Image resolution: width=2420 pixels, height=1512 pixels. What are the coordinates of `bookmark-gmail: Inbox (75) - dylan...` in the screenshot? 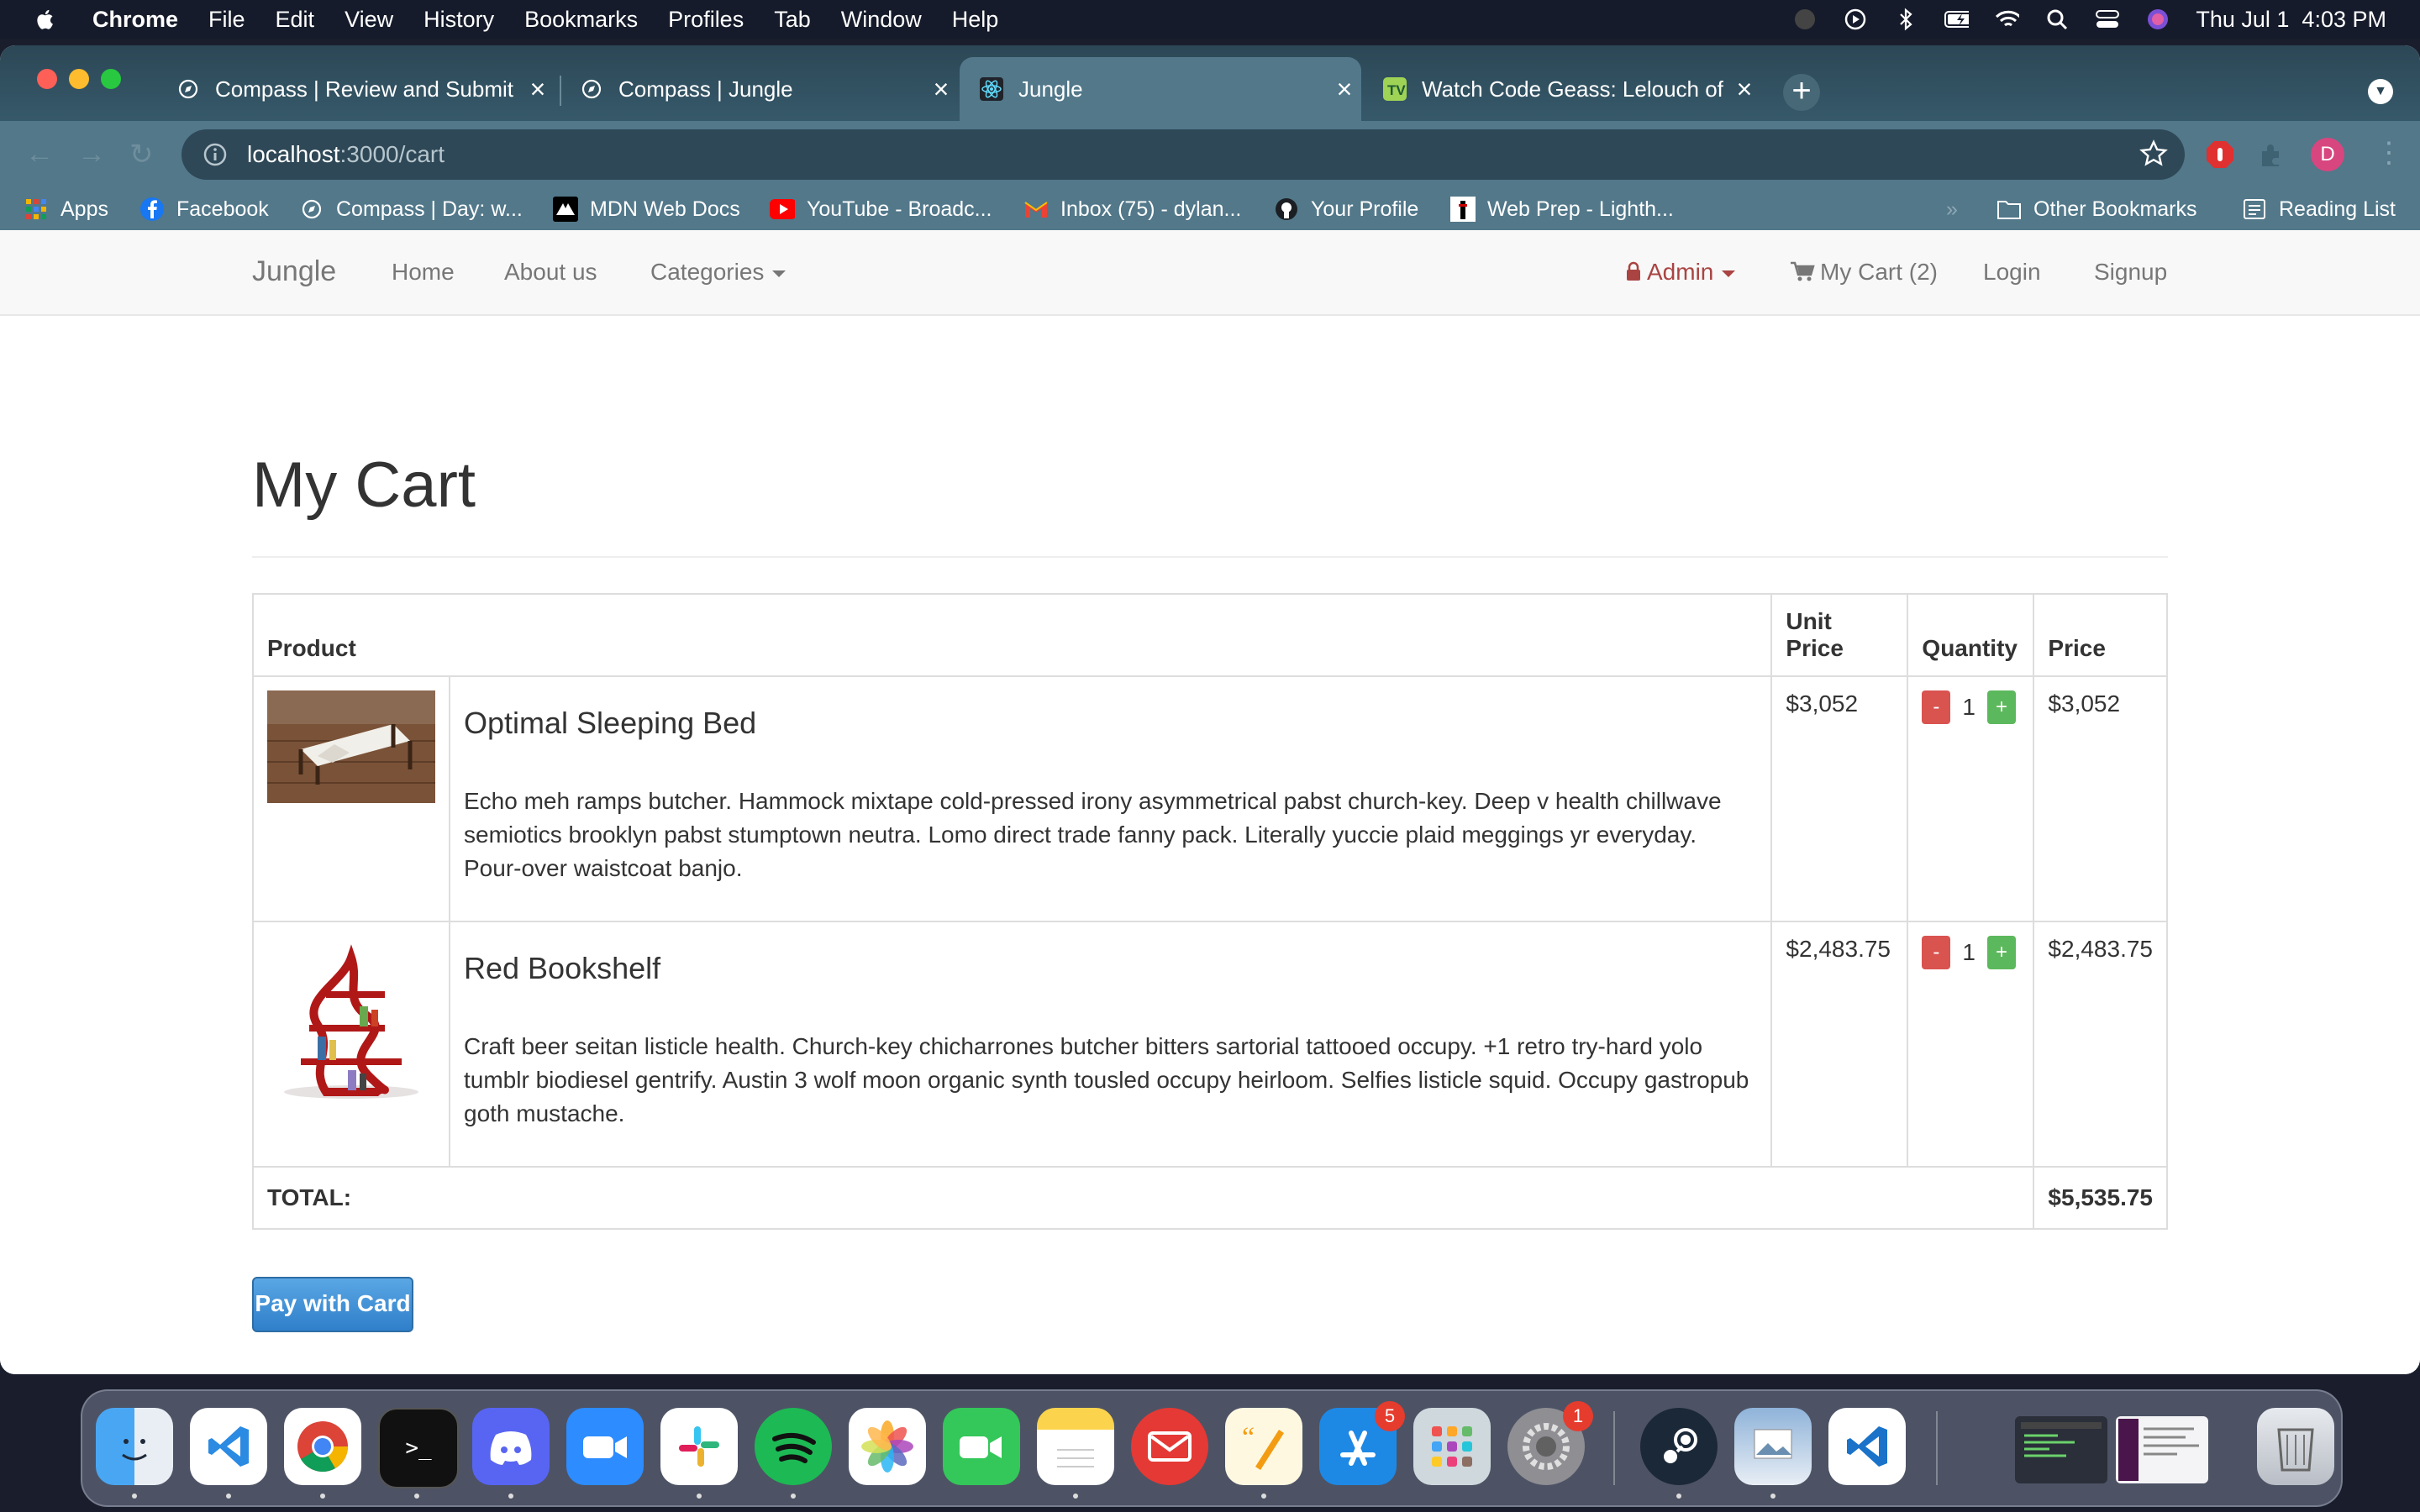 It's located at (1132, 209).